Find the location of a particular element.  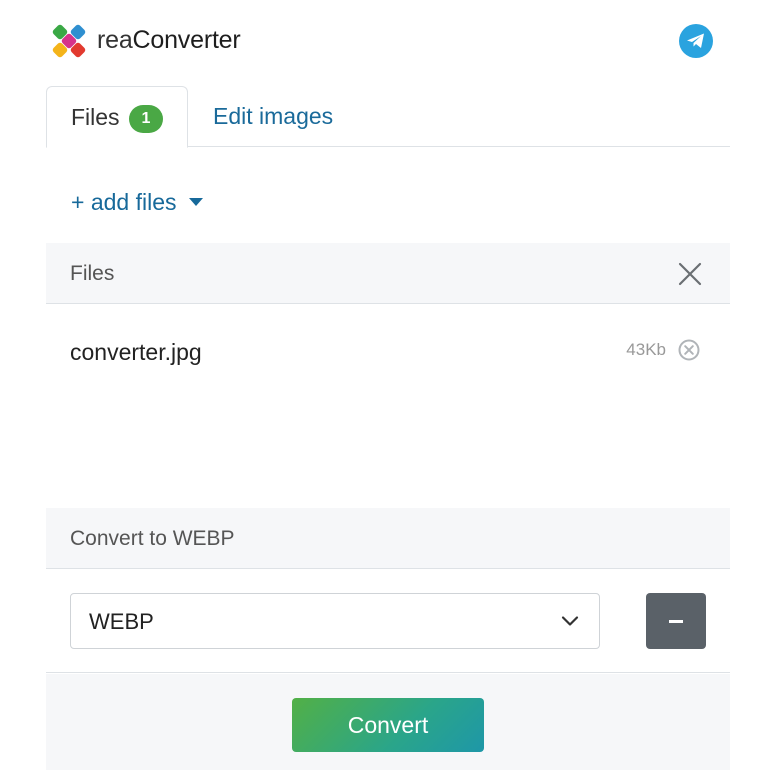

files-panel-header: Files is located at coordinates (388, 273).